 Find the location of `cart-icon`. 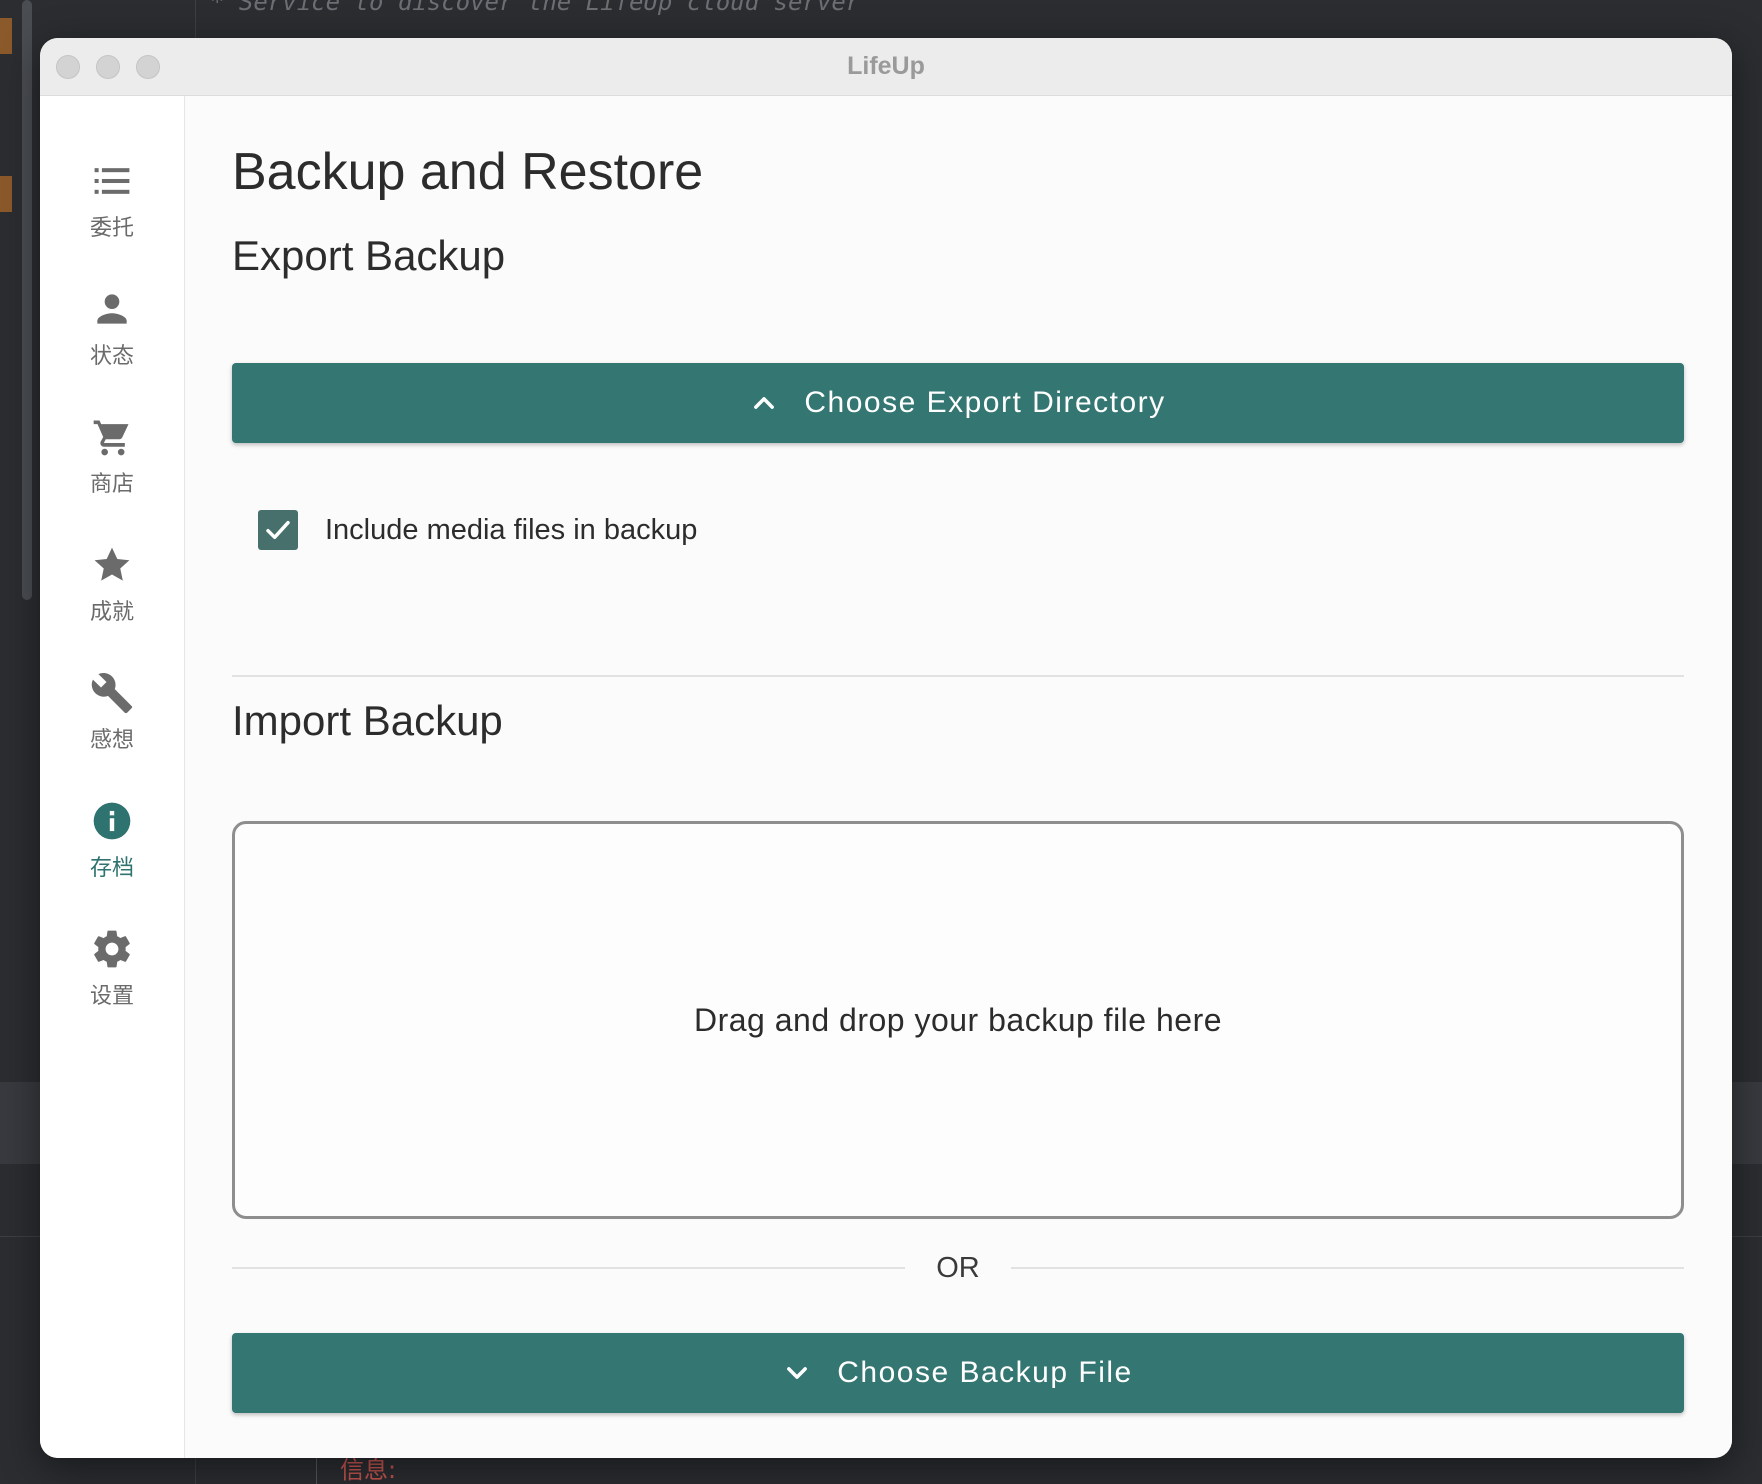

cart-icon is located at coordinates (112, 437).